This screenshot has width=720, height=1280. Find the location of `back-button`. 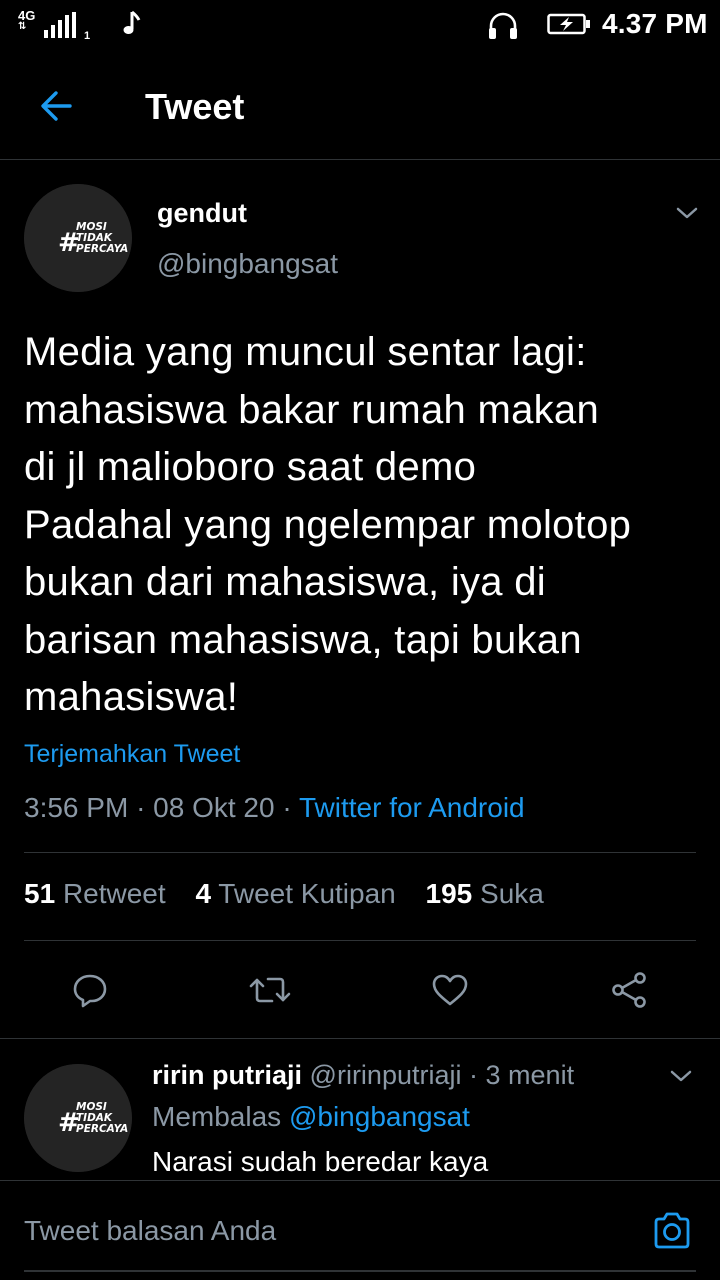

back-button is located at coordinates (56, 106).